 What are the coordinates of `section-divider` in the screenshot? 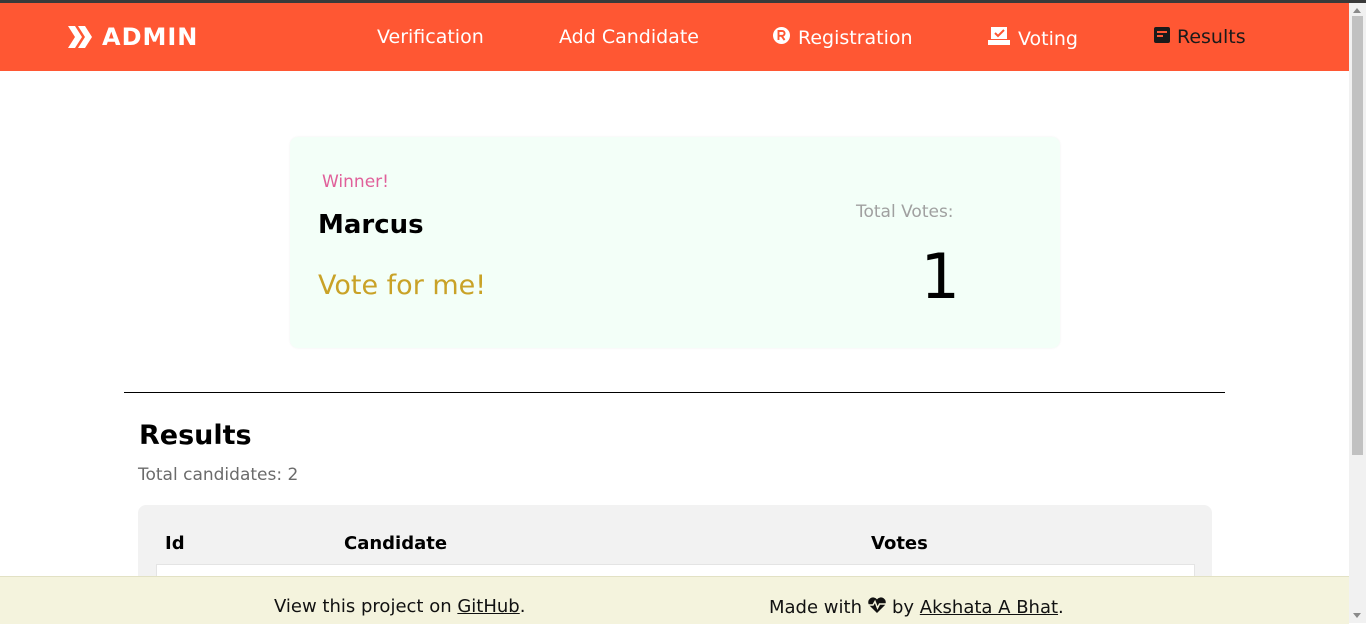 It's located at (674, 392).